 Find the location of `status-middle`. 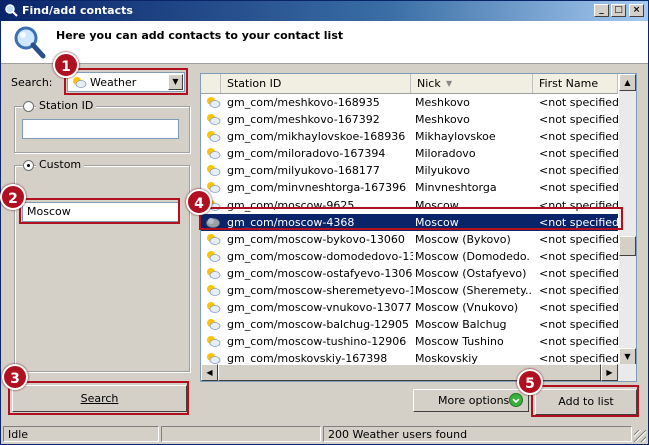

status-middle is located at coordinates (241, 434).